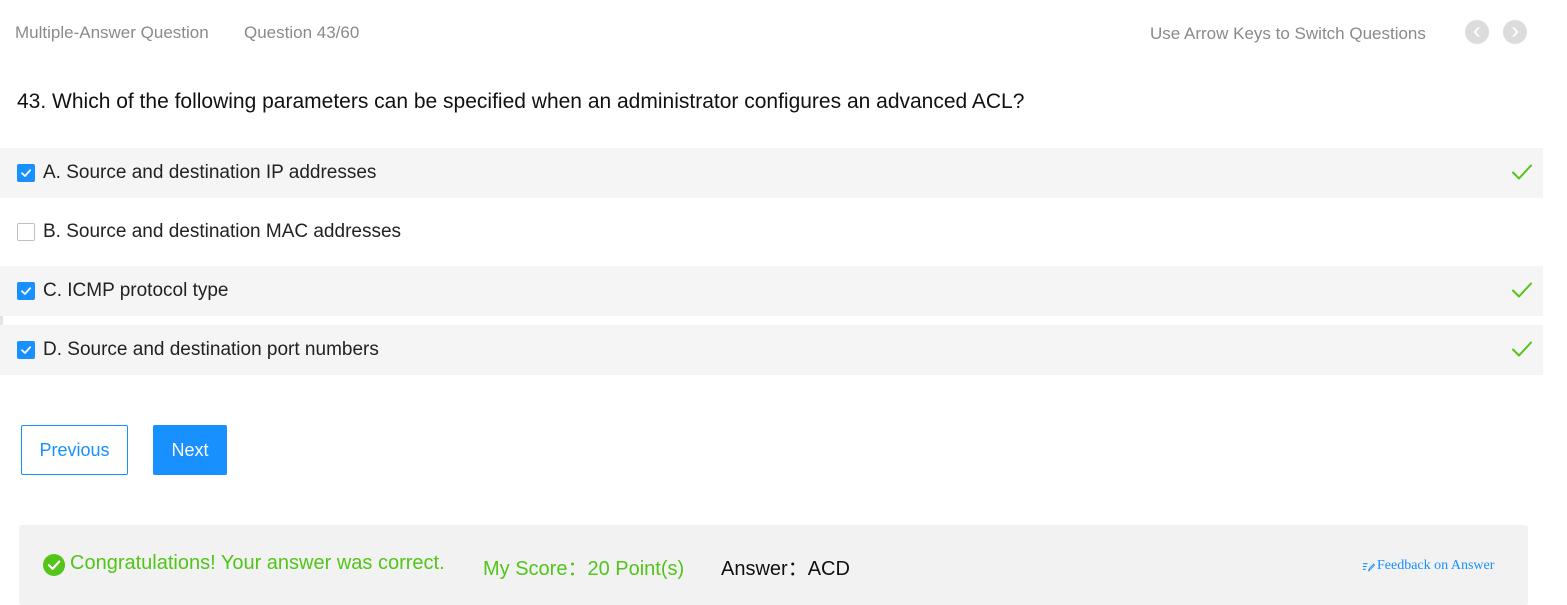 This screenshot has width=1567, height=605. Describe the element at coordinates (54, 565) in the screenshot. I see `success-check-circle-icon` at that location.